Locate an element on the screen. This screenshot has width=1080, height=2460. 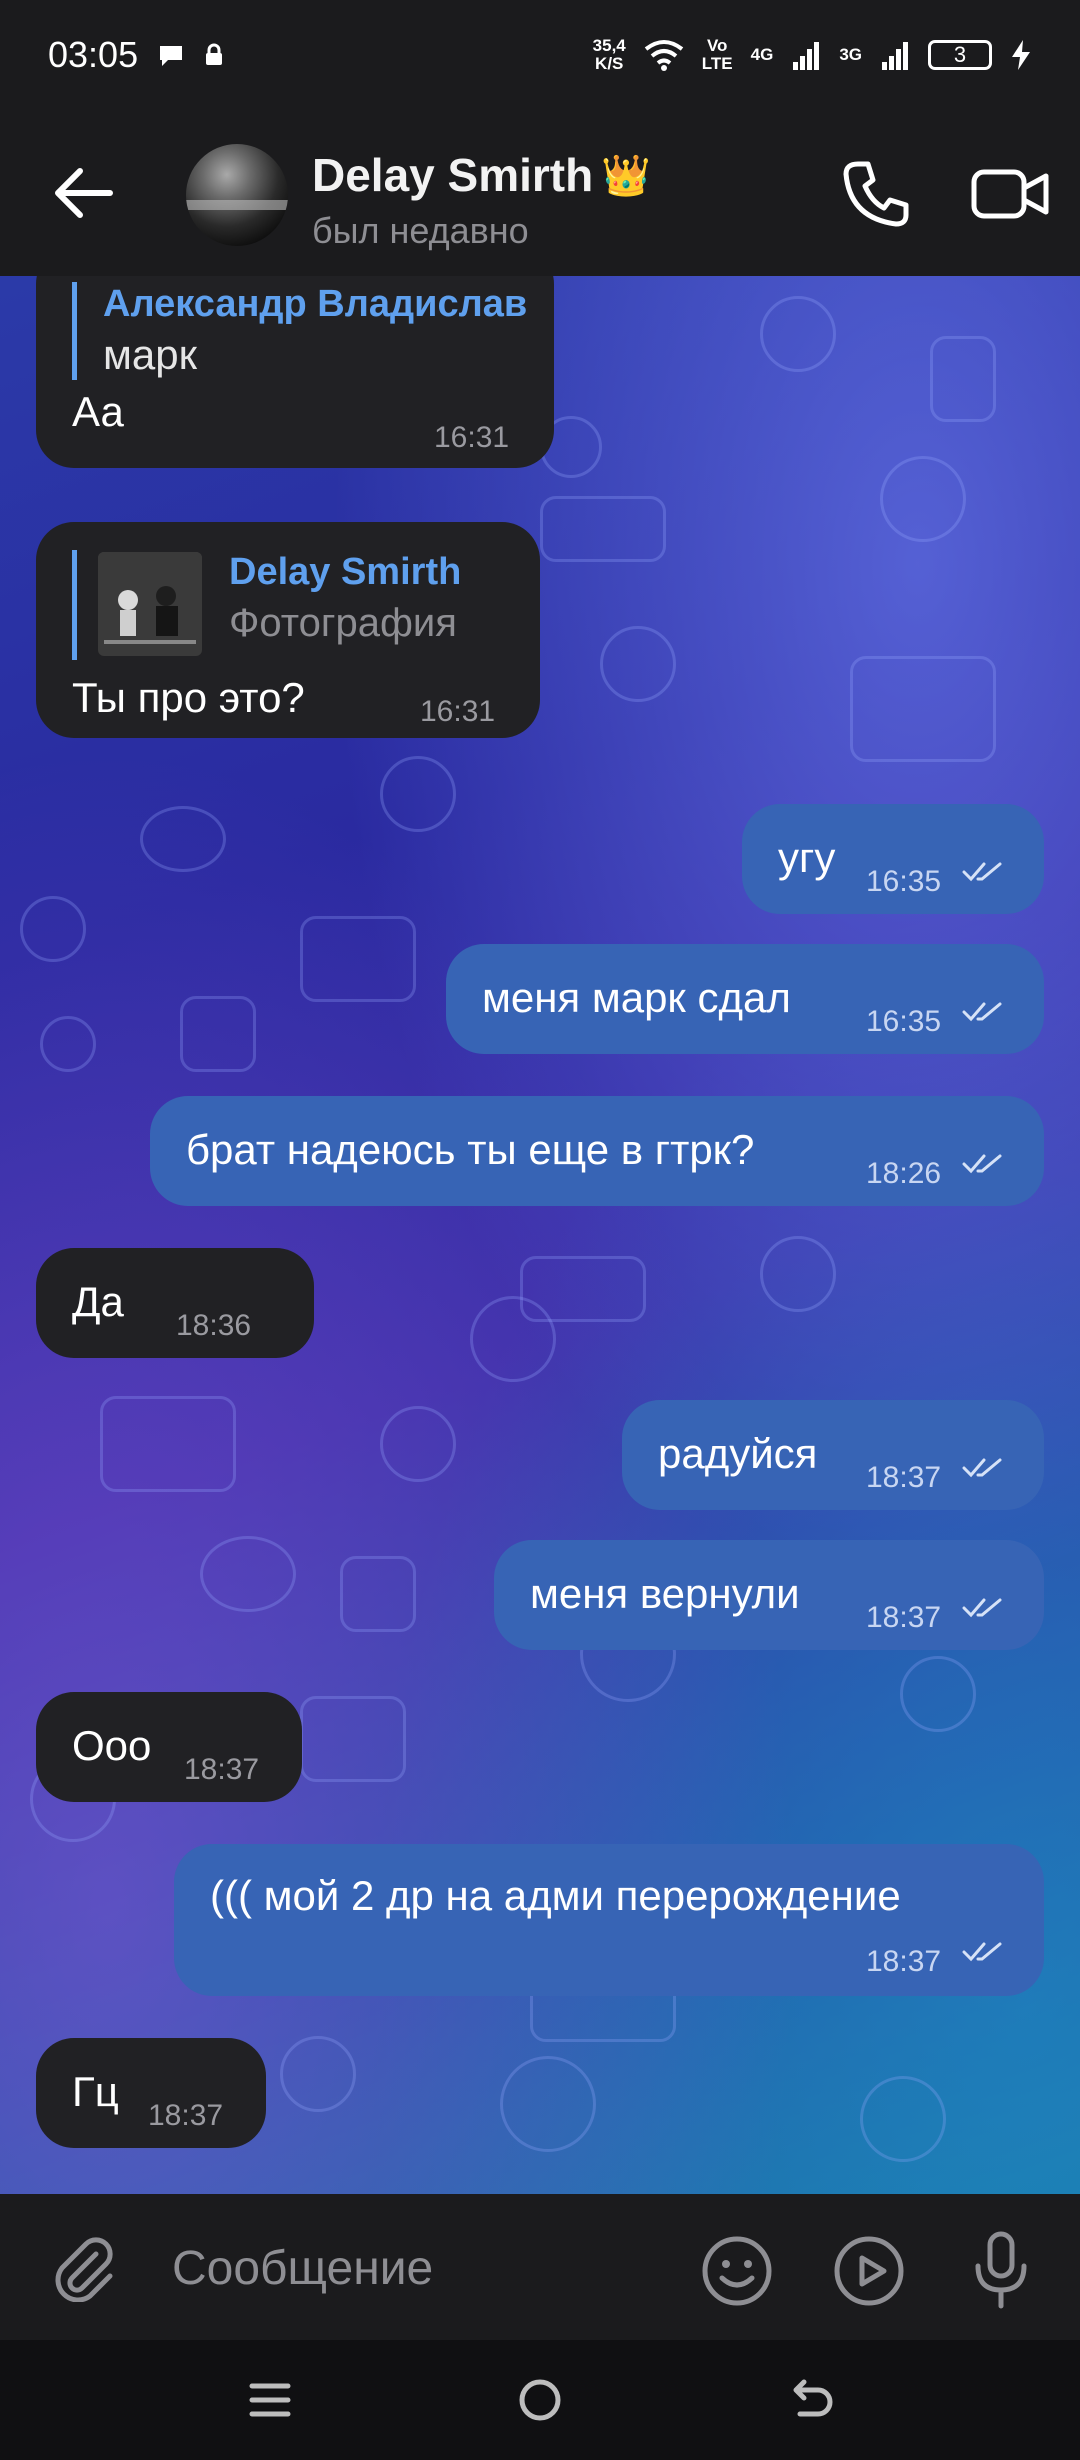
message-bubble-outgoing: меня вернули 18:37 is located at coordinates (769, 1595).